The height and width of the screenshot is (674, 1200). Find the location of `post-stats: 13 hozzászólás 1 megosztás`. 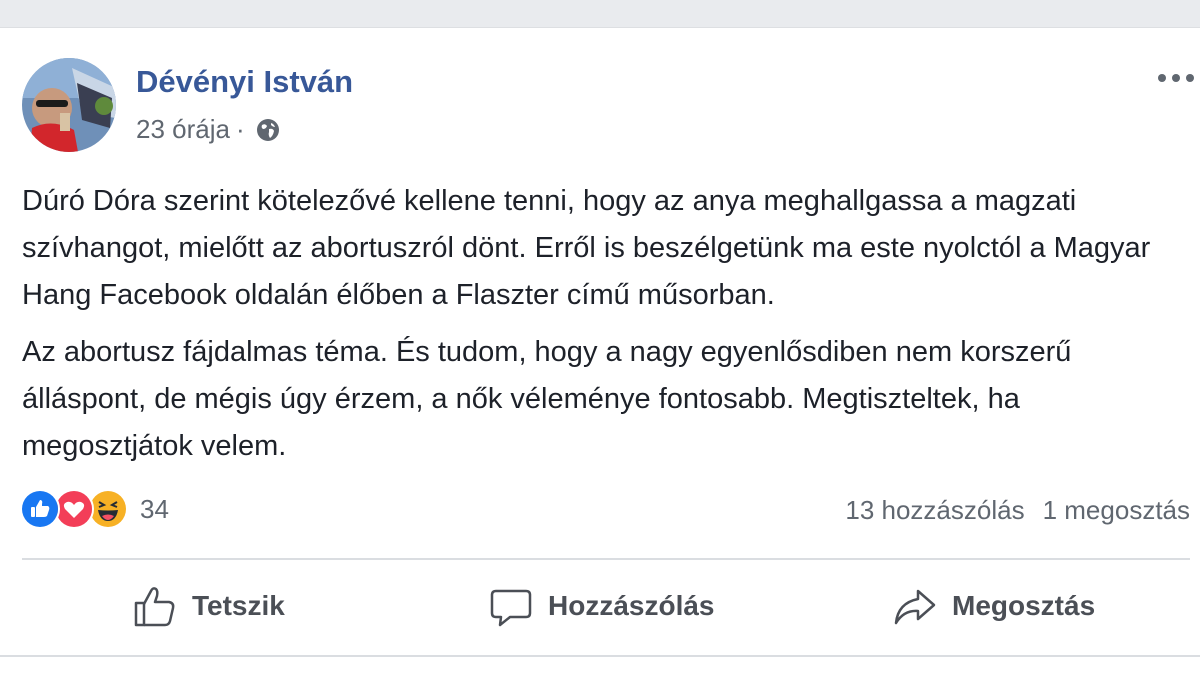

post-stats: 13 hozzászólás 1 megosztás is located at coordinates (1017, 510).